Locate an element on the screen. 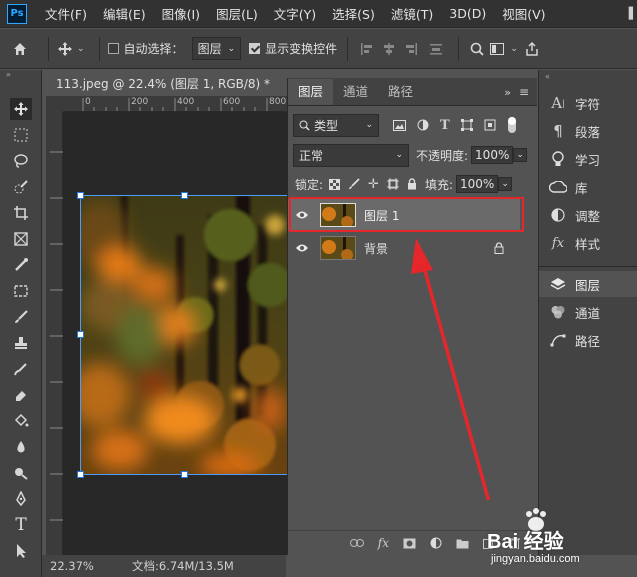 The height and width of the screenshot is (577, 637). collapse-icon: » is located at coordinates (507, 92).